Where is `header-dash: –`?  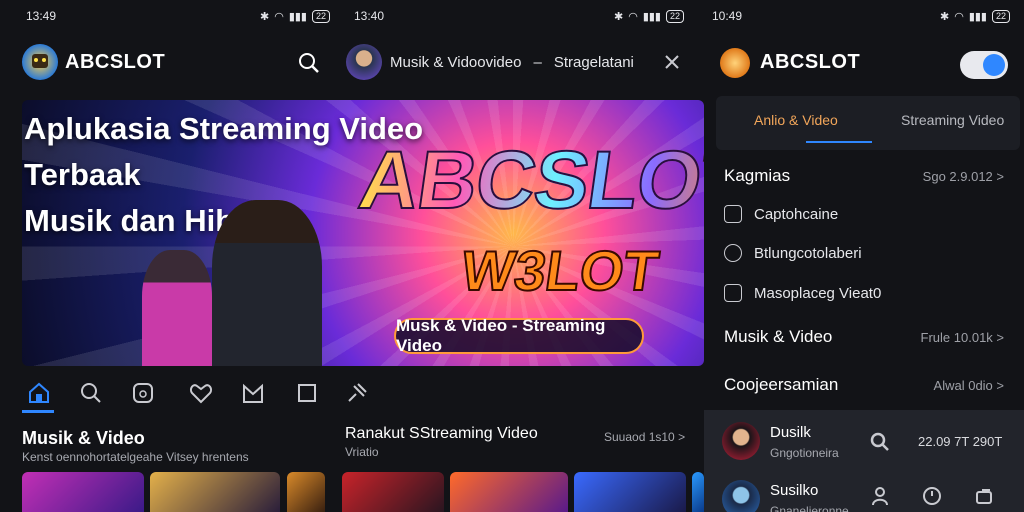
header-dash: – is located at coordinates (537, 62).